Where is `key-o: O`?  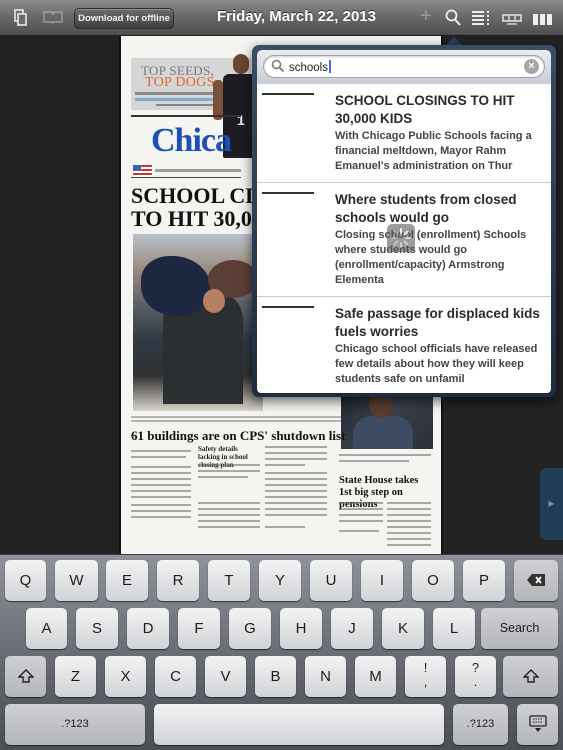 key-o: O is located at coordinates (433, 580).